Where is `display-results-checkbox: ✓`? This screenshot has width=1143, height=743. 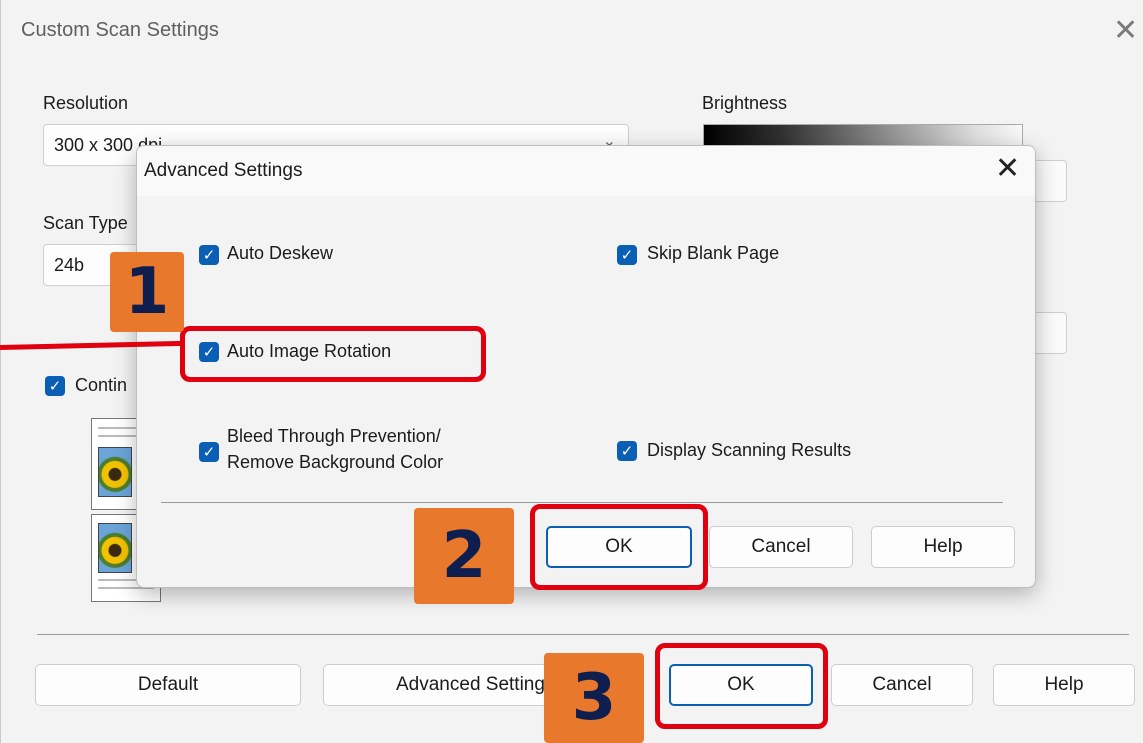
display-results-checkbox: ✓ is located at coordinates (627, 451).